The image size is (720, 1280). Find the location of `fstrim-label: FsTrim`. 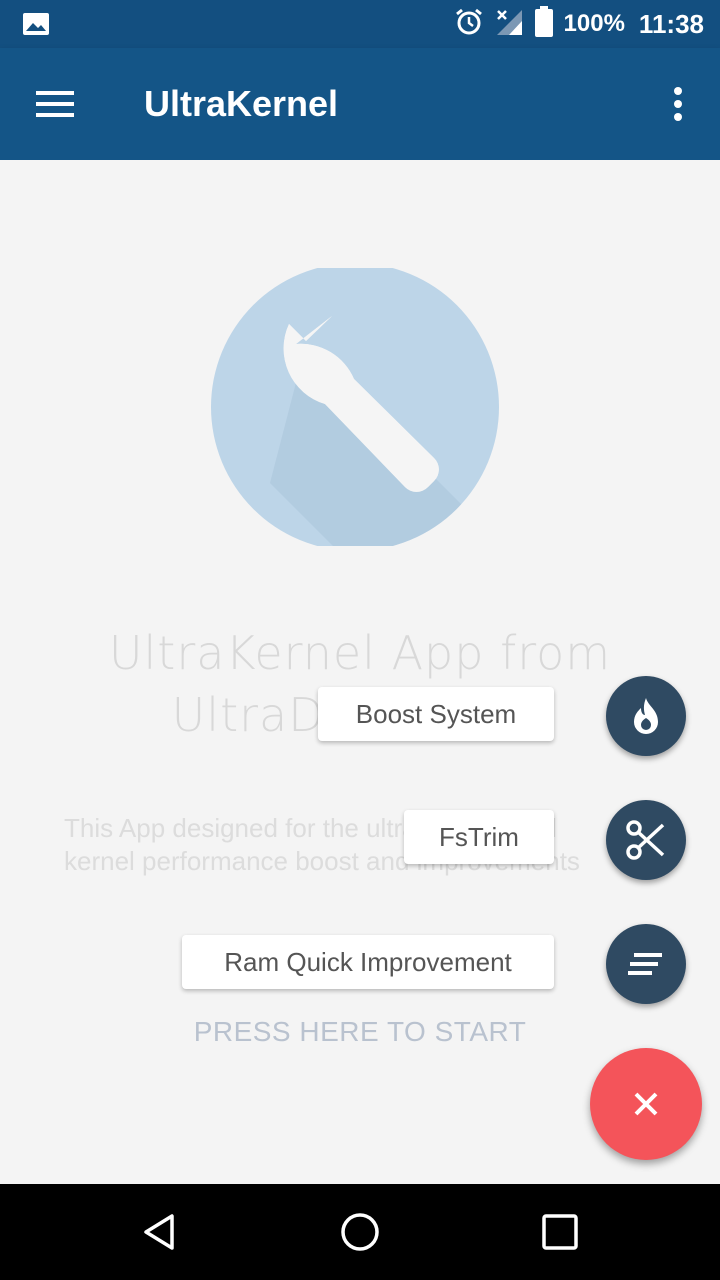

fstrim-label: FsTrim is located at coordinates (479, 837).